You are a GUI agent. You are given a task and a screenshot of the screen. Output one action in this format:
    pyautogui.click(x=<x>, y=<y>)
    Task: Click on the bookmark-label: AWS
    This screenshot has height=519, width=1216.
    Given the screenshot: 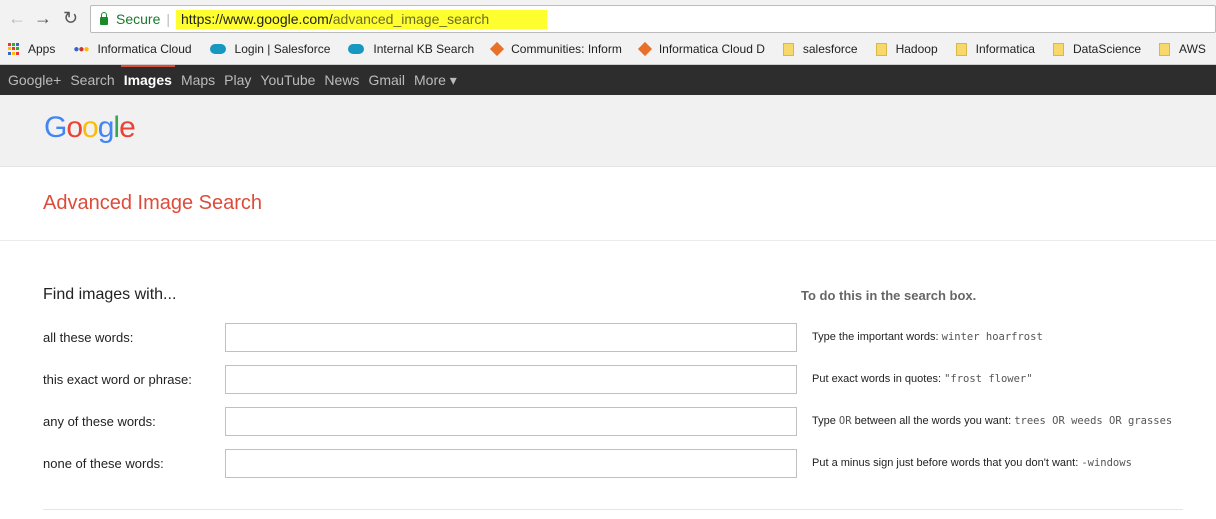 What is the action you would take?
    pyautogui.click(x=1192, y=49)
    